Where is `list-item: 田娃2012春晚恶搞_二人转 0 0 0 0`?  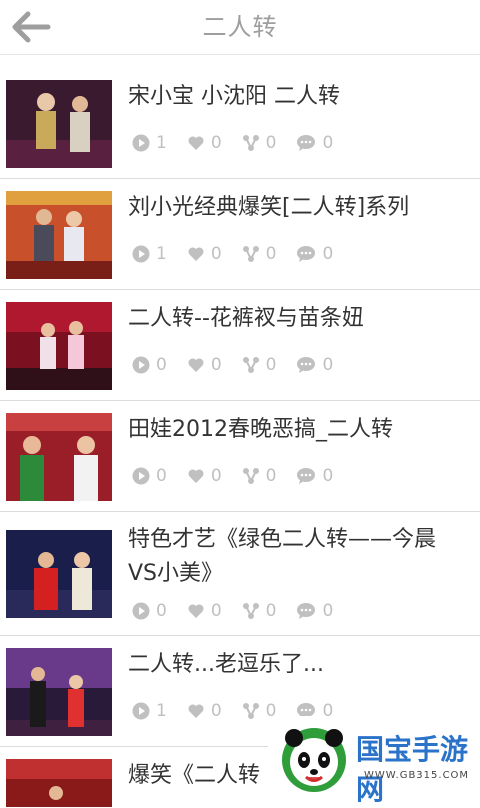 list-item: 田娃2012春晚恶搞_二人转 0 0 0 0 is located at coordinates (240, 456).